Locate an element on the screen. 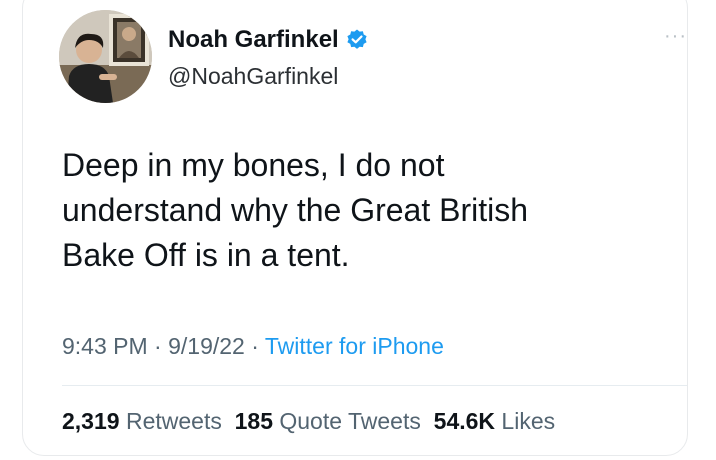 The height and width of the screenshot is (460, 716). more-options-icon: ··· is located at coordinates (675, 36).